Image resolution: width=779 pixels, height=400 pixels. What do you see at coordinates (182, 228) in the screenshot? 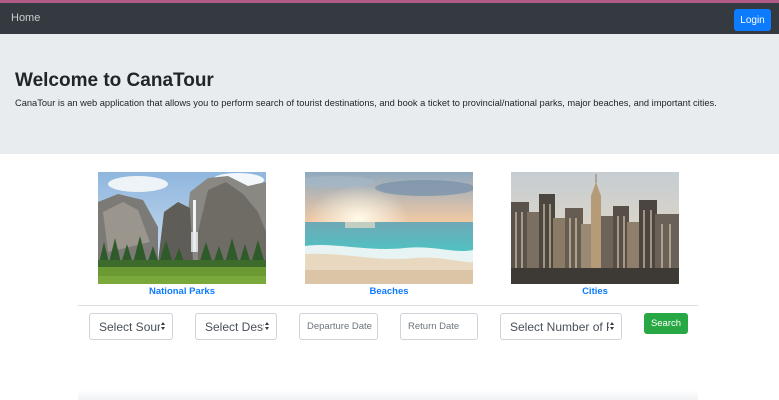
I see `waterfall-valley-photo` at bounding box center [182, 228].